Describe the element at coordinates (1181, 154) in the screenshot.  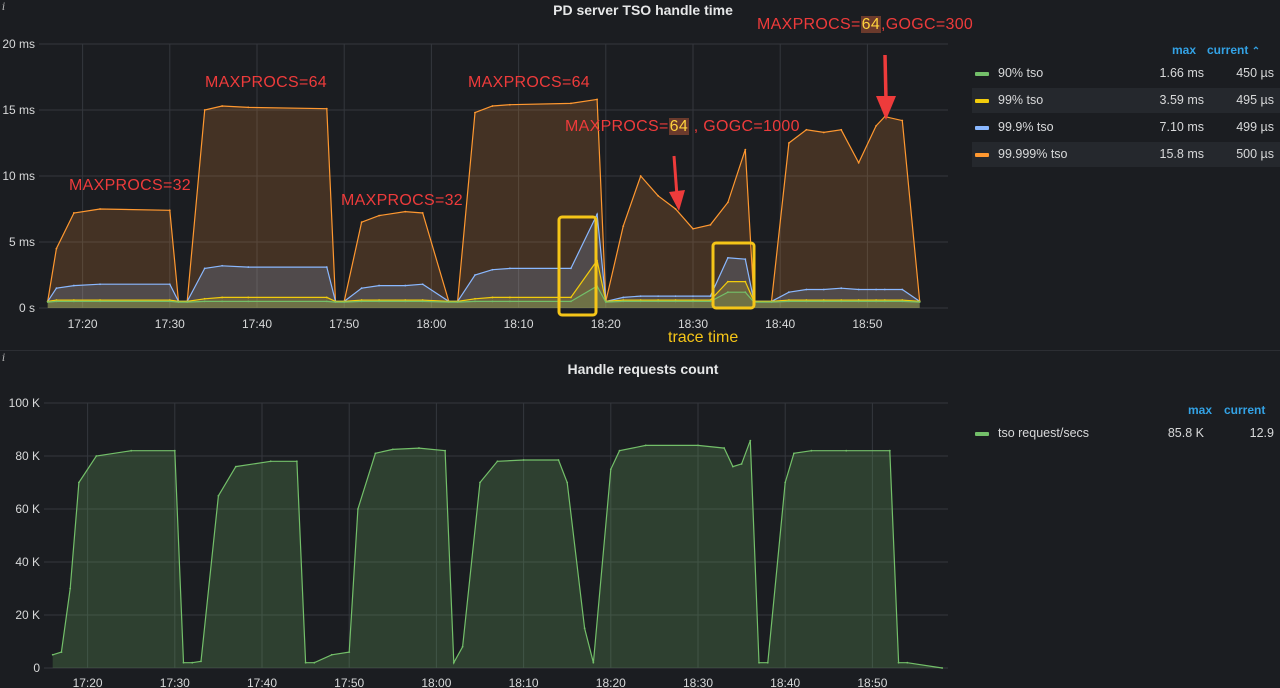
I see `legend-max-value: 15.8 ms` at that location.